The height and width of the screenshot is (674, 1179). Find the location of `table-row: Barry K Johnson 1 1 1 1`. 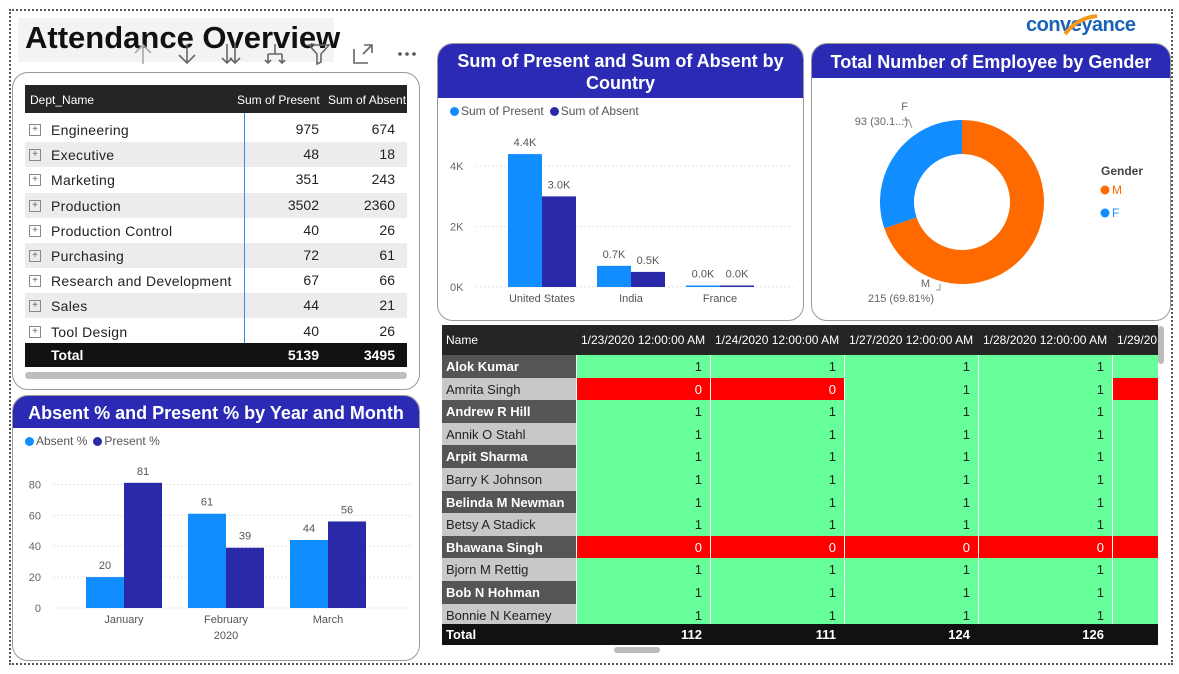

table-row: Barry K Johnson 1 1 1 1 is located at coordinates (800, 479).